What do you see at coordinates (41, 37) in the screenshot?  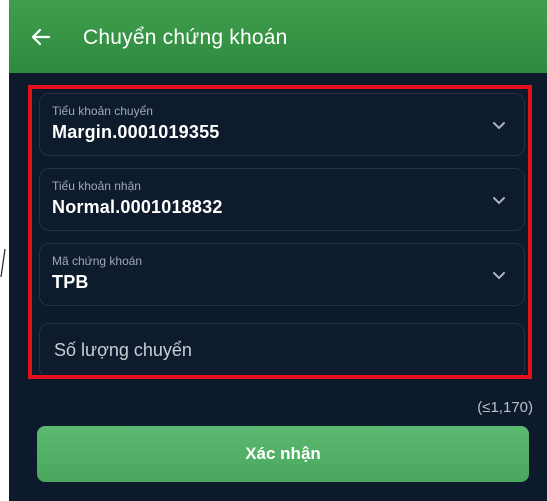 I see `arrow-left-icon` at bounding box center [41, 37].